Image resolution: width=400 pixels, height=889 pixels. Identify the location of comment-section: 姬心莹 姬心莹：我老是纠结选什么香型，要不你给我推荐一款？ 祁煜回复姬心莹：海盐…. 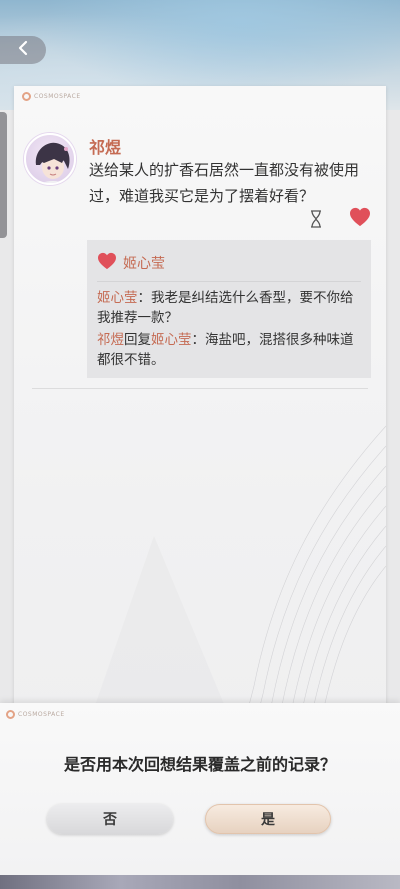
(229, 309).